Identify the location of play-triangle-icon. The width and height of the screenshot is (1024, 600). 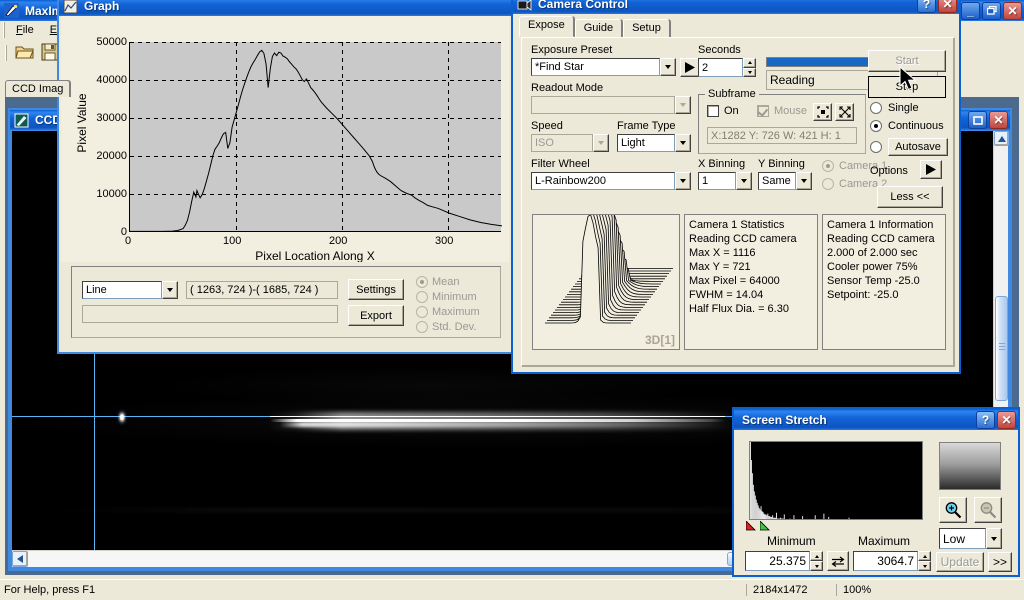
(690, 67).